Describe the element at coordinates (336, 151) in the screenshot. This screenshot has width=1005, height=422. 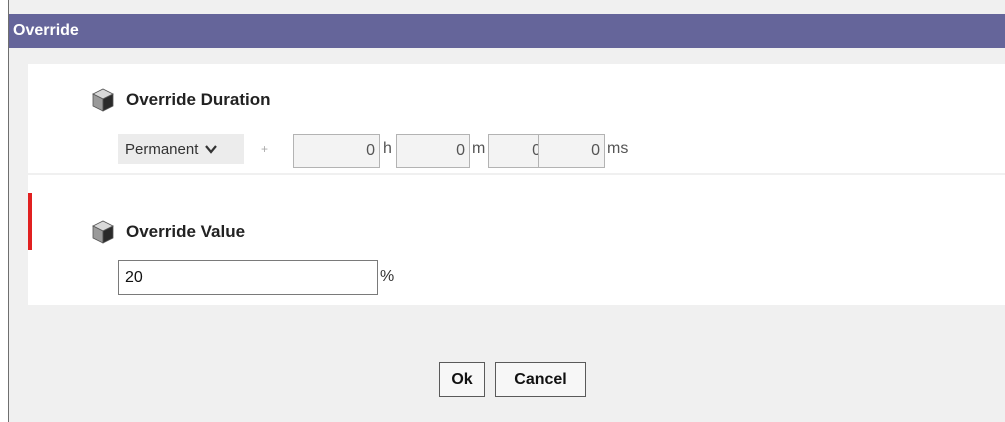
I see `duration-hours-input: 0` at that location.